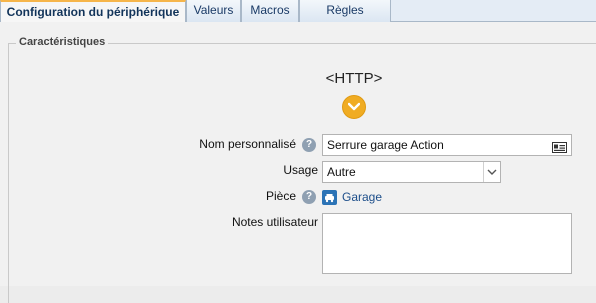  What do you see at coordinates (447, 243) in the screenshot?
I see `notes-textarea` at bounding box center [447, 243].